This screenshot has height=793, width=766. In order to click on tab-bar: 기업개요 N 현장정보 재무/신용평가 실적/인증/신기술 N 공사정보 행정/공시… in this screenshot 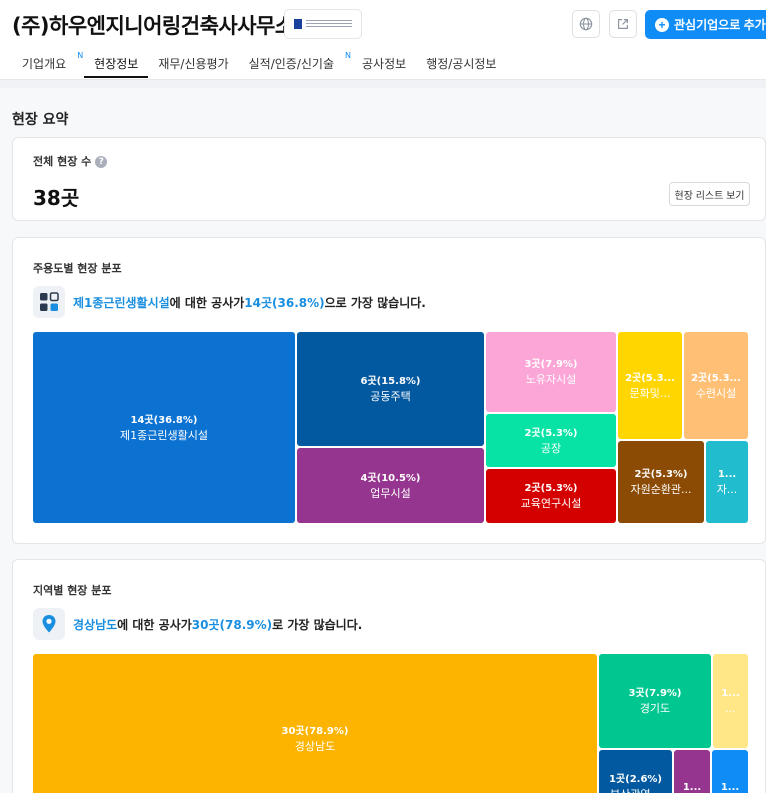, I will do `click(259, 65)`.